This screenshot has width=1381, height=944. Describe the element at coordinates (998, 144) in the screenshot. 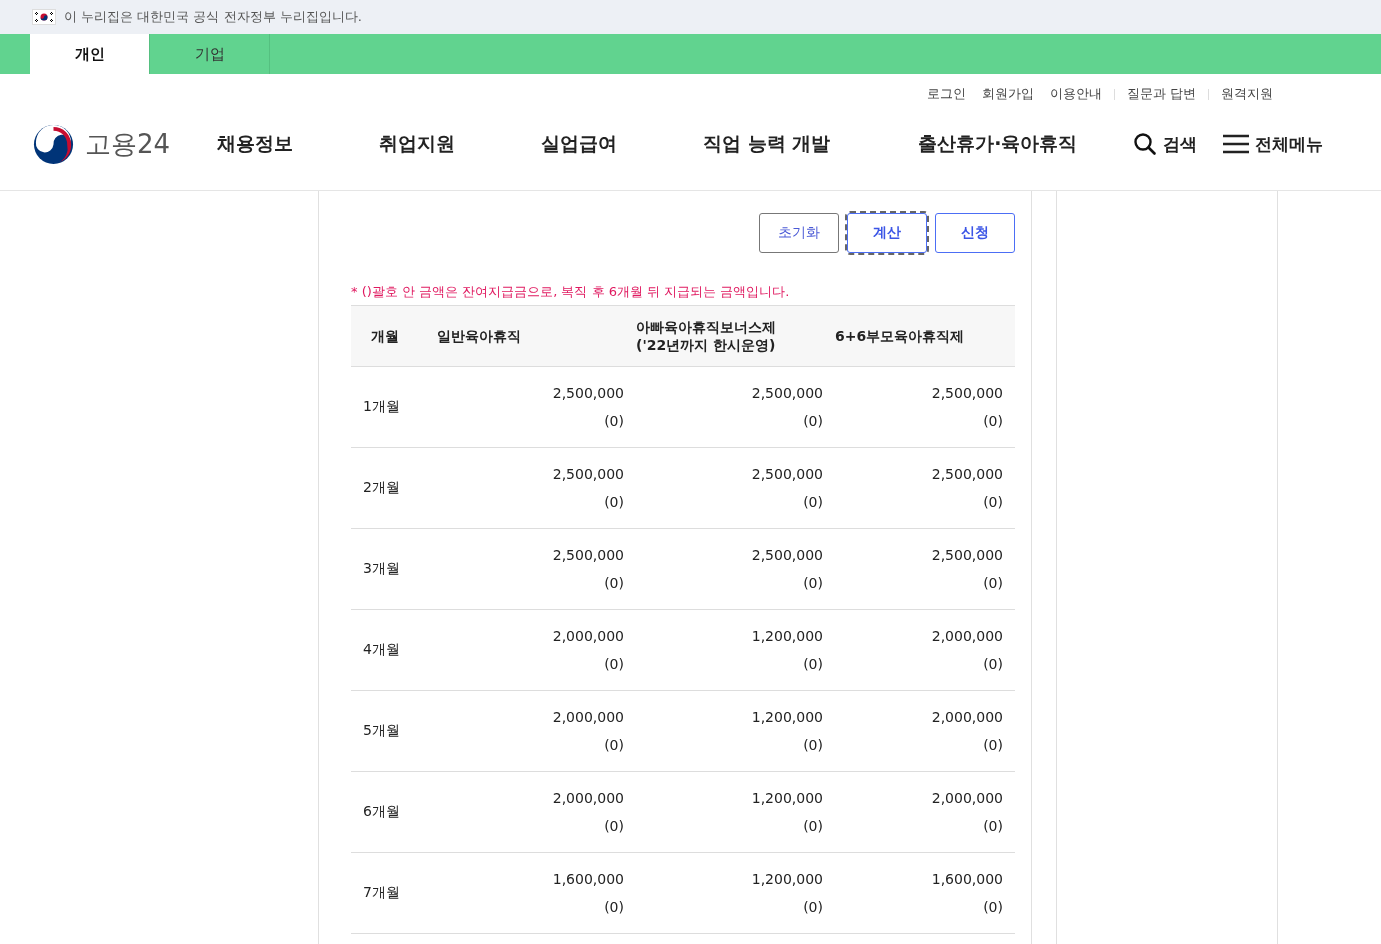

I see `main-nav-link: 출산휴가·육아휴직` at that location.